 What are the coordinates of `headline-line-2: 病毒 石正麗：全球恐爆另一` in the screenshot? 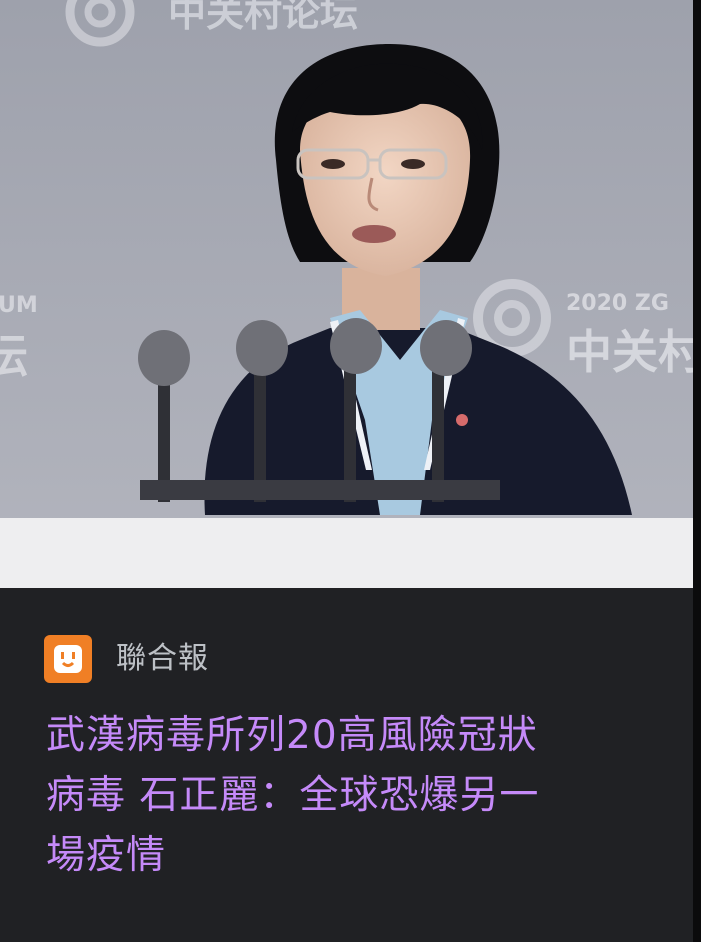 It's located at (293, 795).